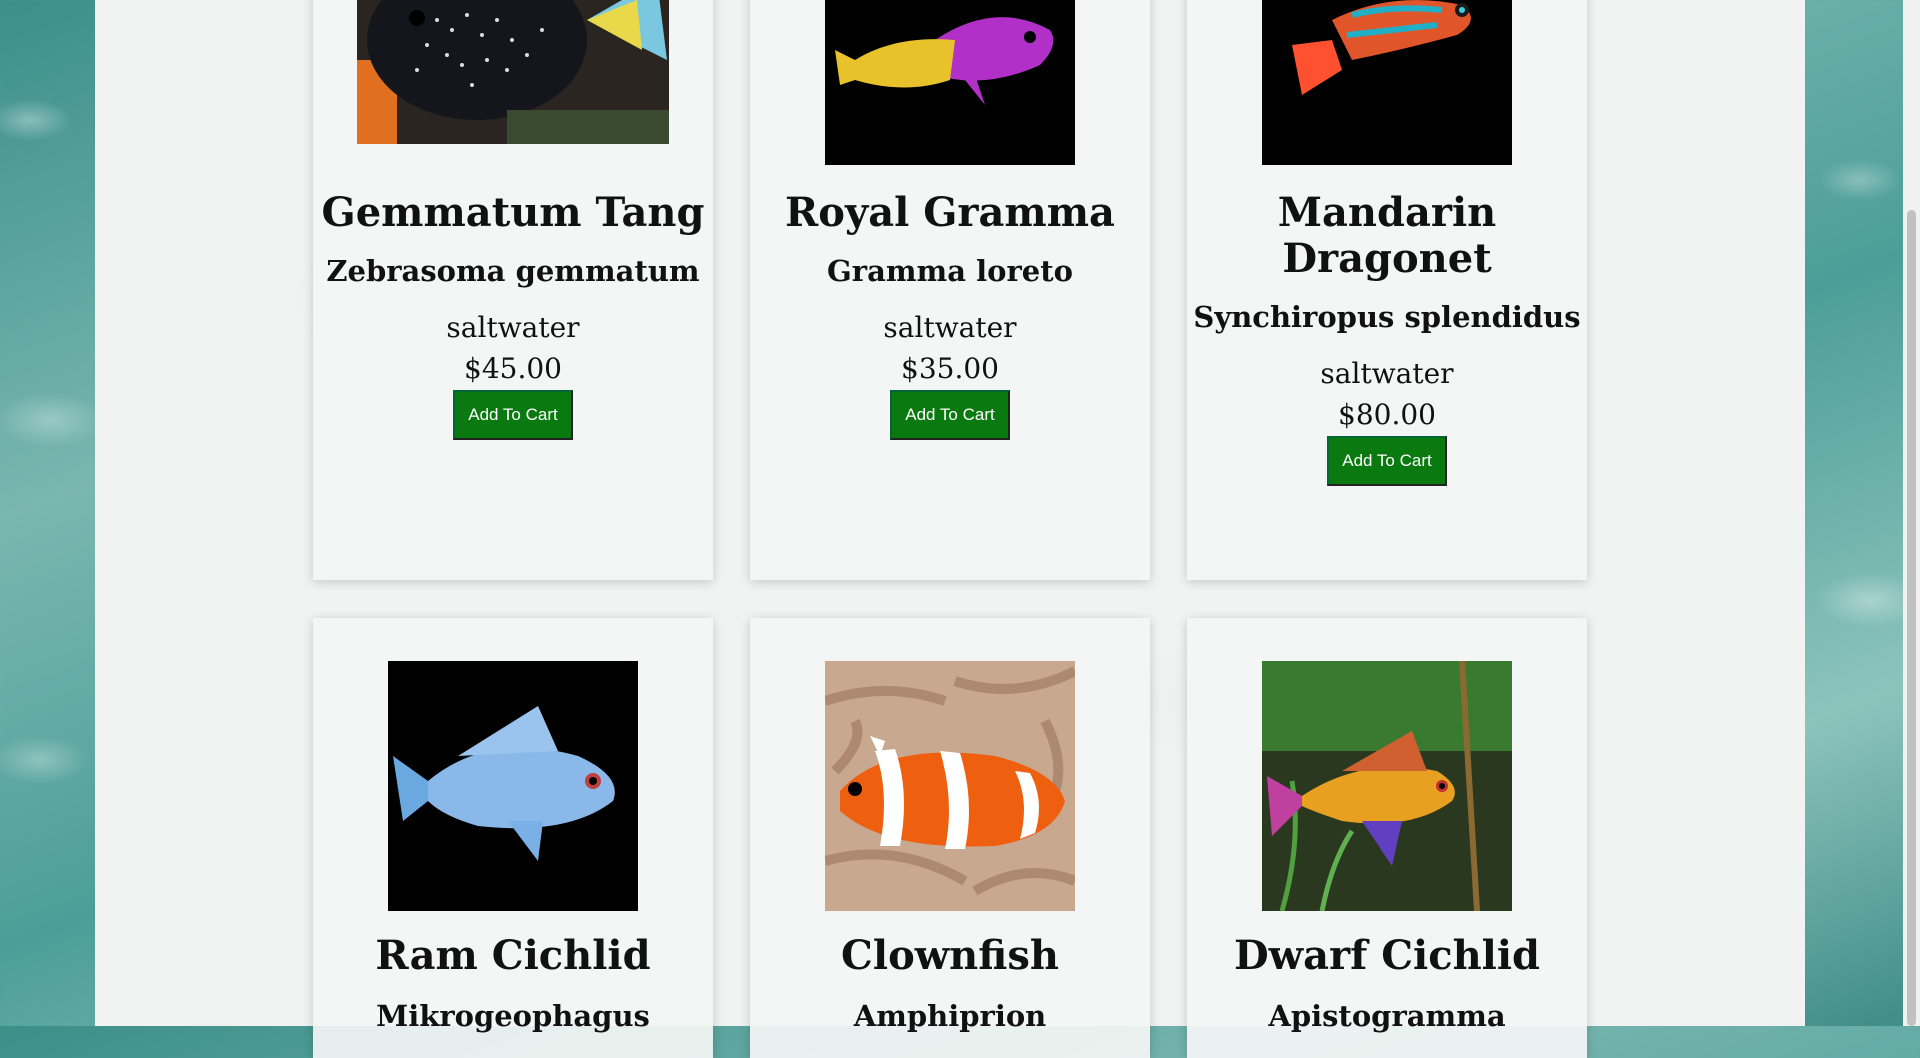 The width and height of the screenshot is (1920, 1058). I want to click on product-name: Clownfish, so click(950, 955).